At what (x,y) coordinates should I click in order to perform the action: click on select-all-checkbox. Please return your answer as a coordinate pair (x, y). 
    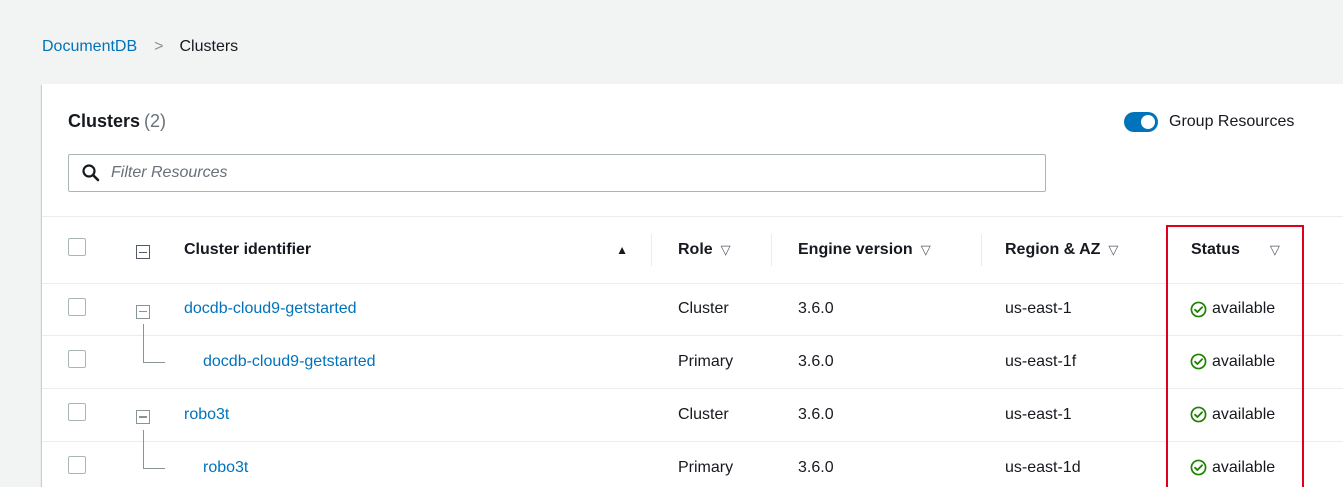
    Looking at the image, I should click on (77, 247).